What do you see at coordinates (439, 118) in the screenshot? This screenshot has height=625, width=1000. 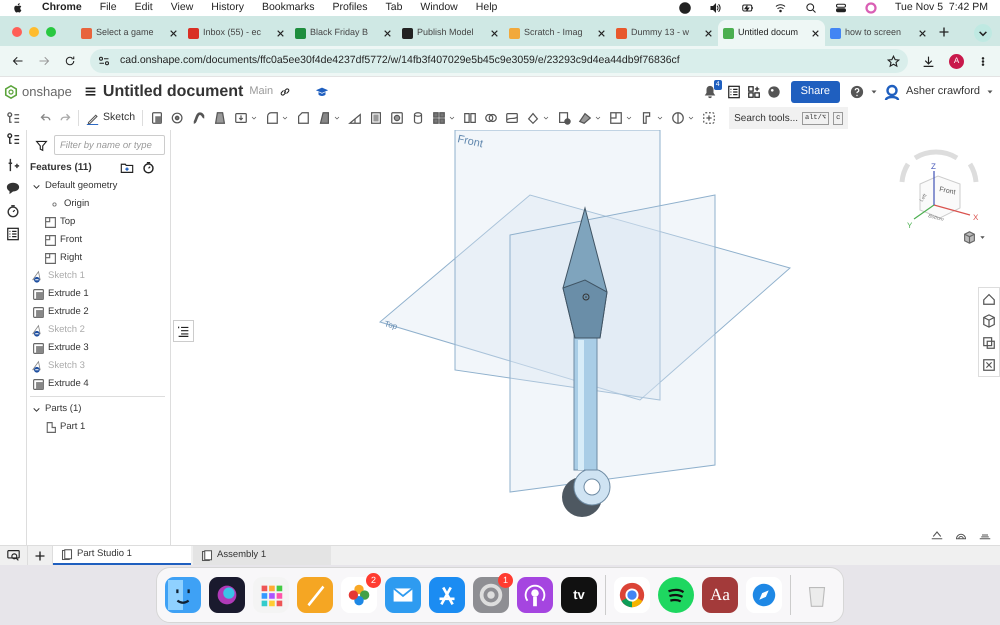 I see `pattern-icon` at bounding box center [439, 118].